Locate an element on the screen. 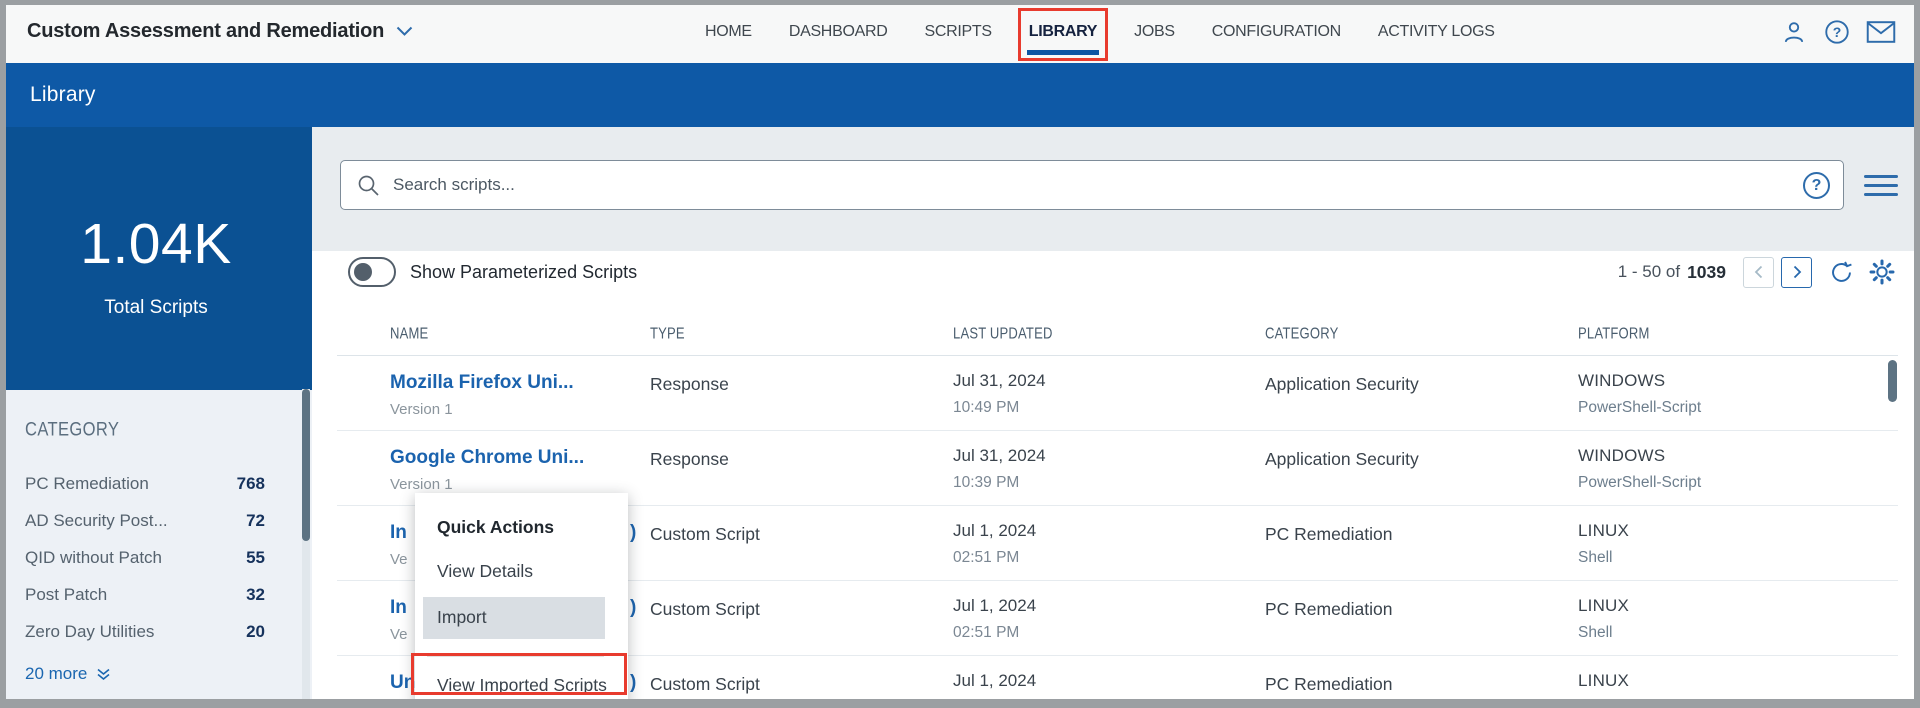  category-more-label: 20 more is located at coordinates (56, 673).